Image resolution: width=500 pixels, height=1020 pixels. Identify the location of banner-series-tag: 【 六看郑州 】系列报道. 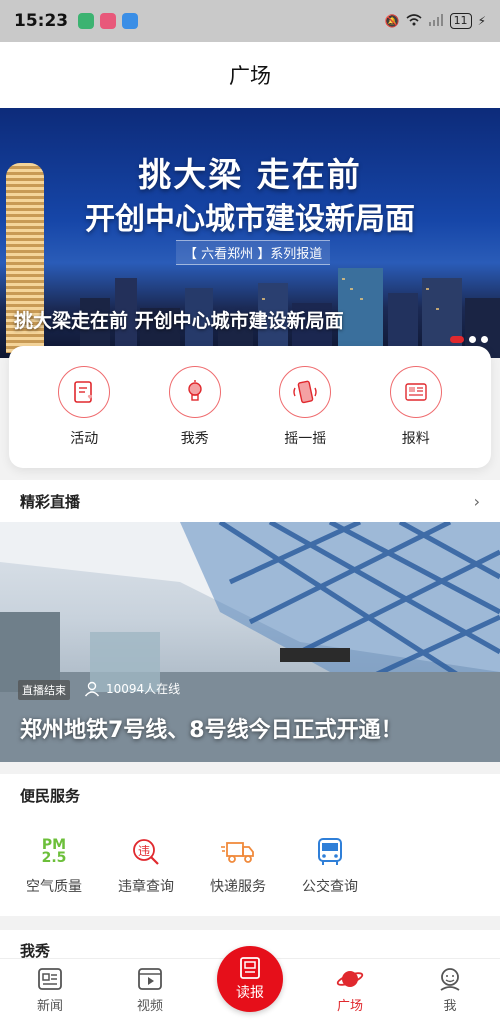
(253, 252).